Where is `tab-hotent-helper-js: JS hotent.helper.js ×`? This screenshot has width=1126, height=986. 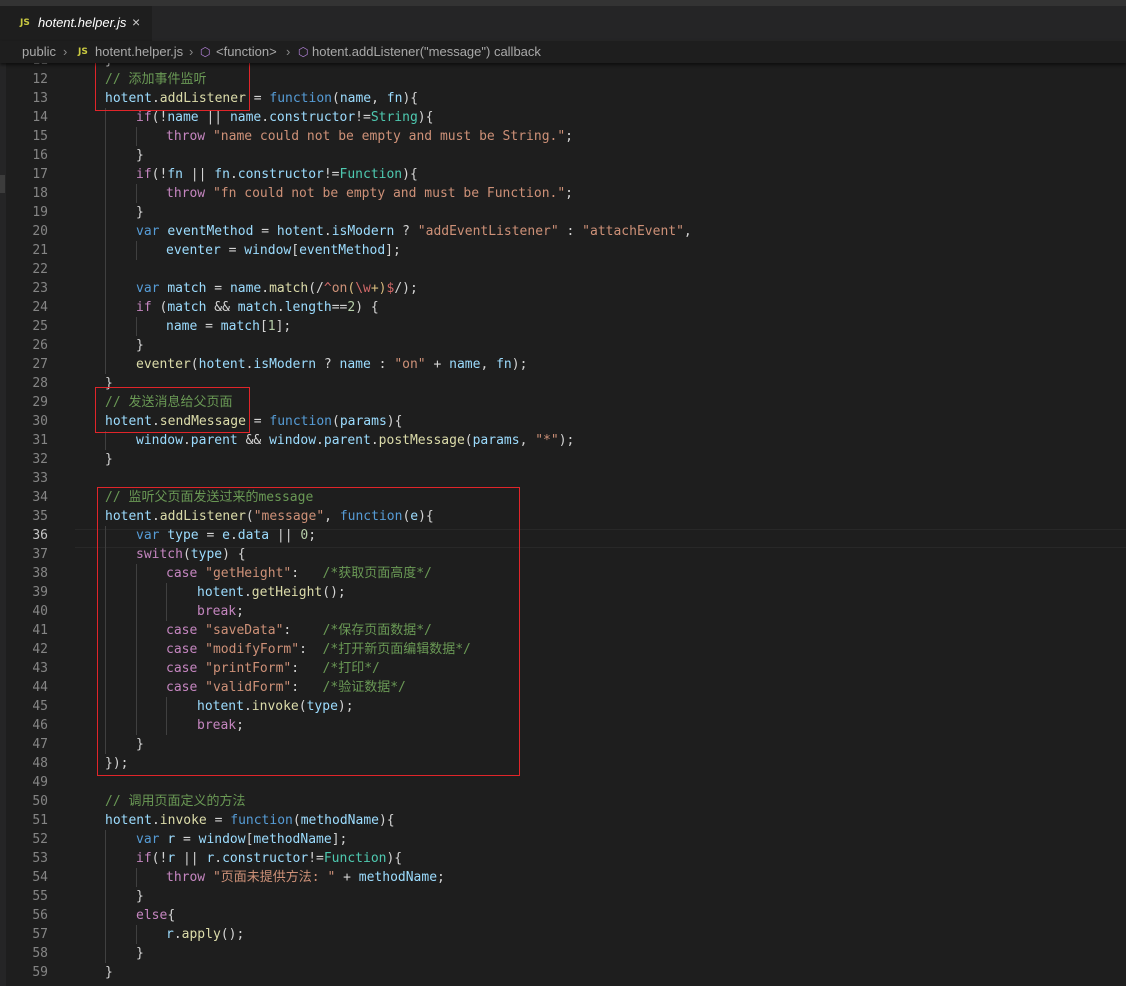
tab-hotent-helper-js: JS hotent.helper.js × is located at coordinates (76, 23).